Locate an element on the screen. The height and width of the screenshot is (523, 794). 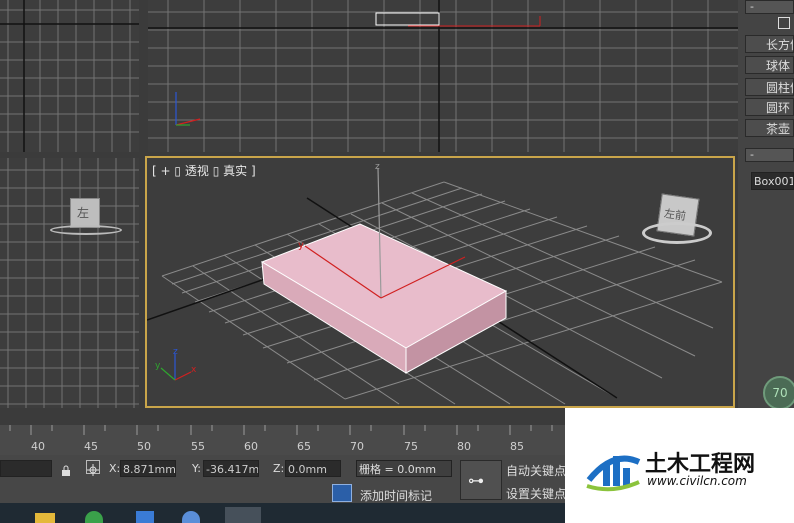
folder-icon is located at coordinates (45, 518).